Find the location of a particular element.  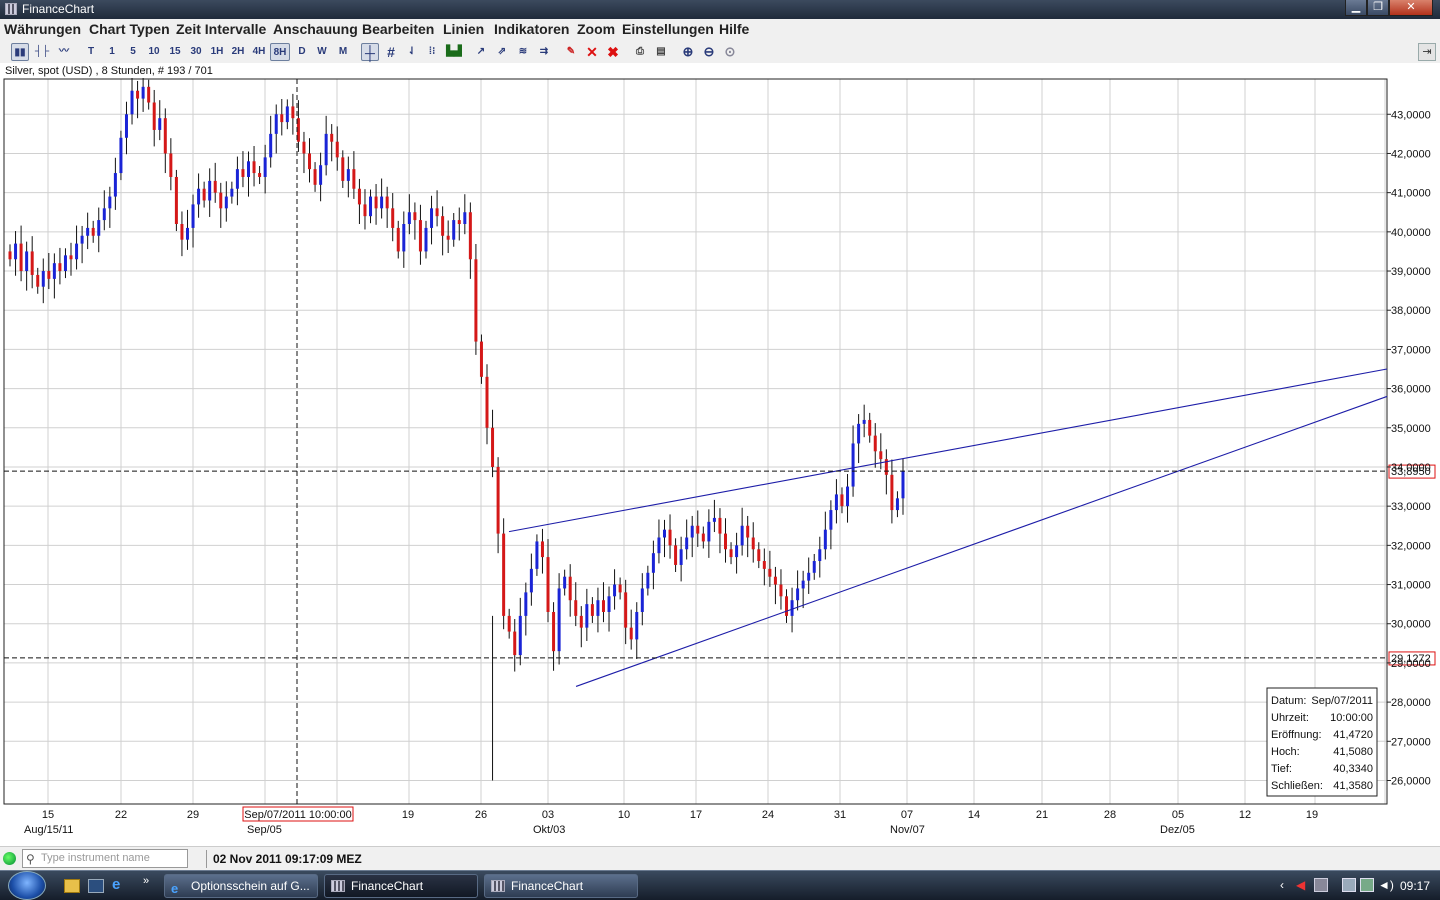

task-financechart-2: FinanceChart is located at coordinates (561, 886).